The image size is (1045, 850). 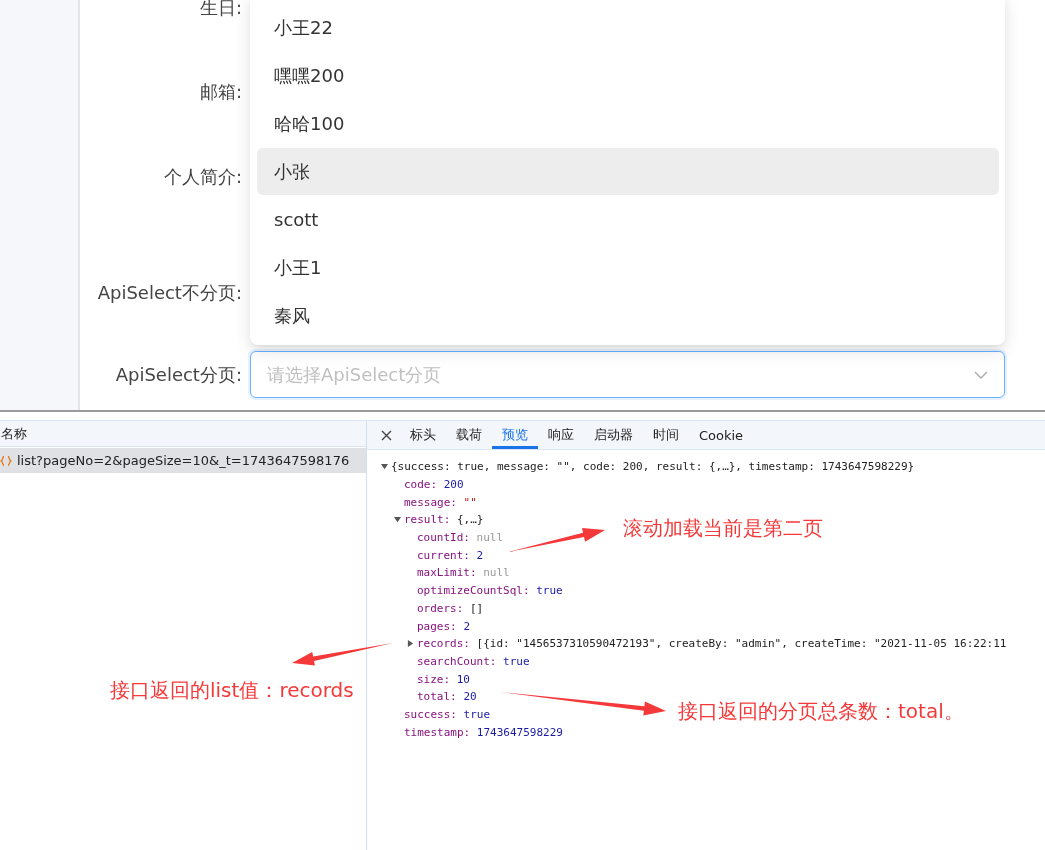 I want to click on devtools-tab: 标头, so click(x=423, y=435).